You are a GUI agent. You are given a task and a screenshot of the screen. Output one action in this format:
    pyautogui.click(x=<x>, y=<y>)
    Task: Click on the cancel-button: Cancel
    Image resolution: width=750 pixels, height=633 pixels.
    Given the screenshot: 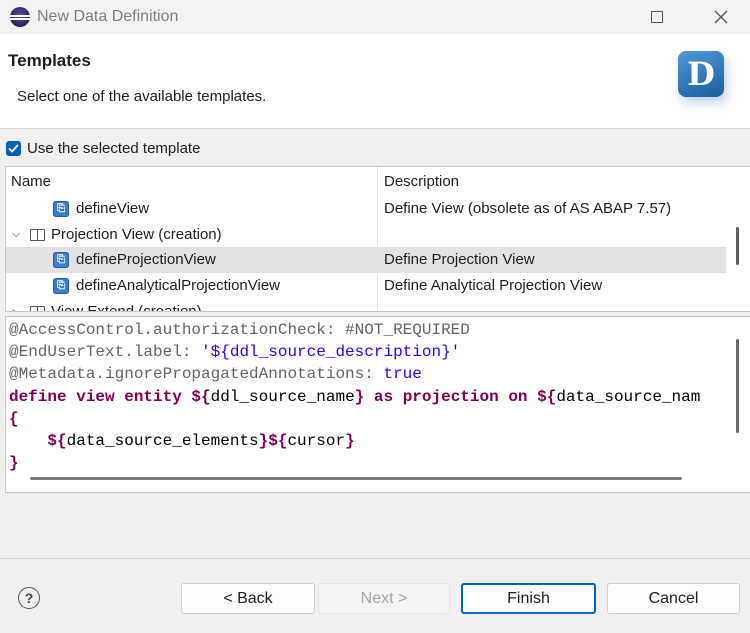 What is the action you would take?
    pyautogui.click(x=673, y=598)
    